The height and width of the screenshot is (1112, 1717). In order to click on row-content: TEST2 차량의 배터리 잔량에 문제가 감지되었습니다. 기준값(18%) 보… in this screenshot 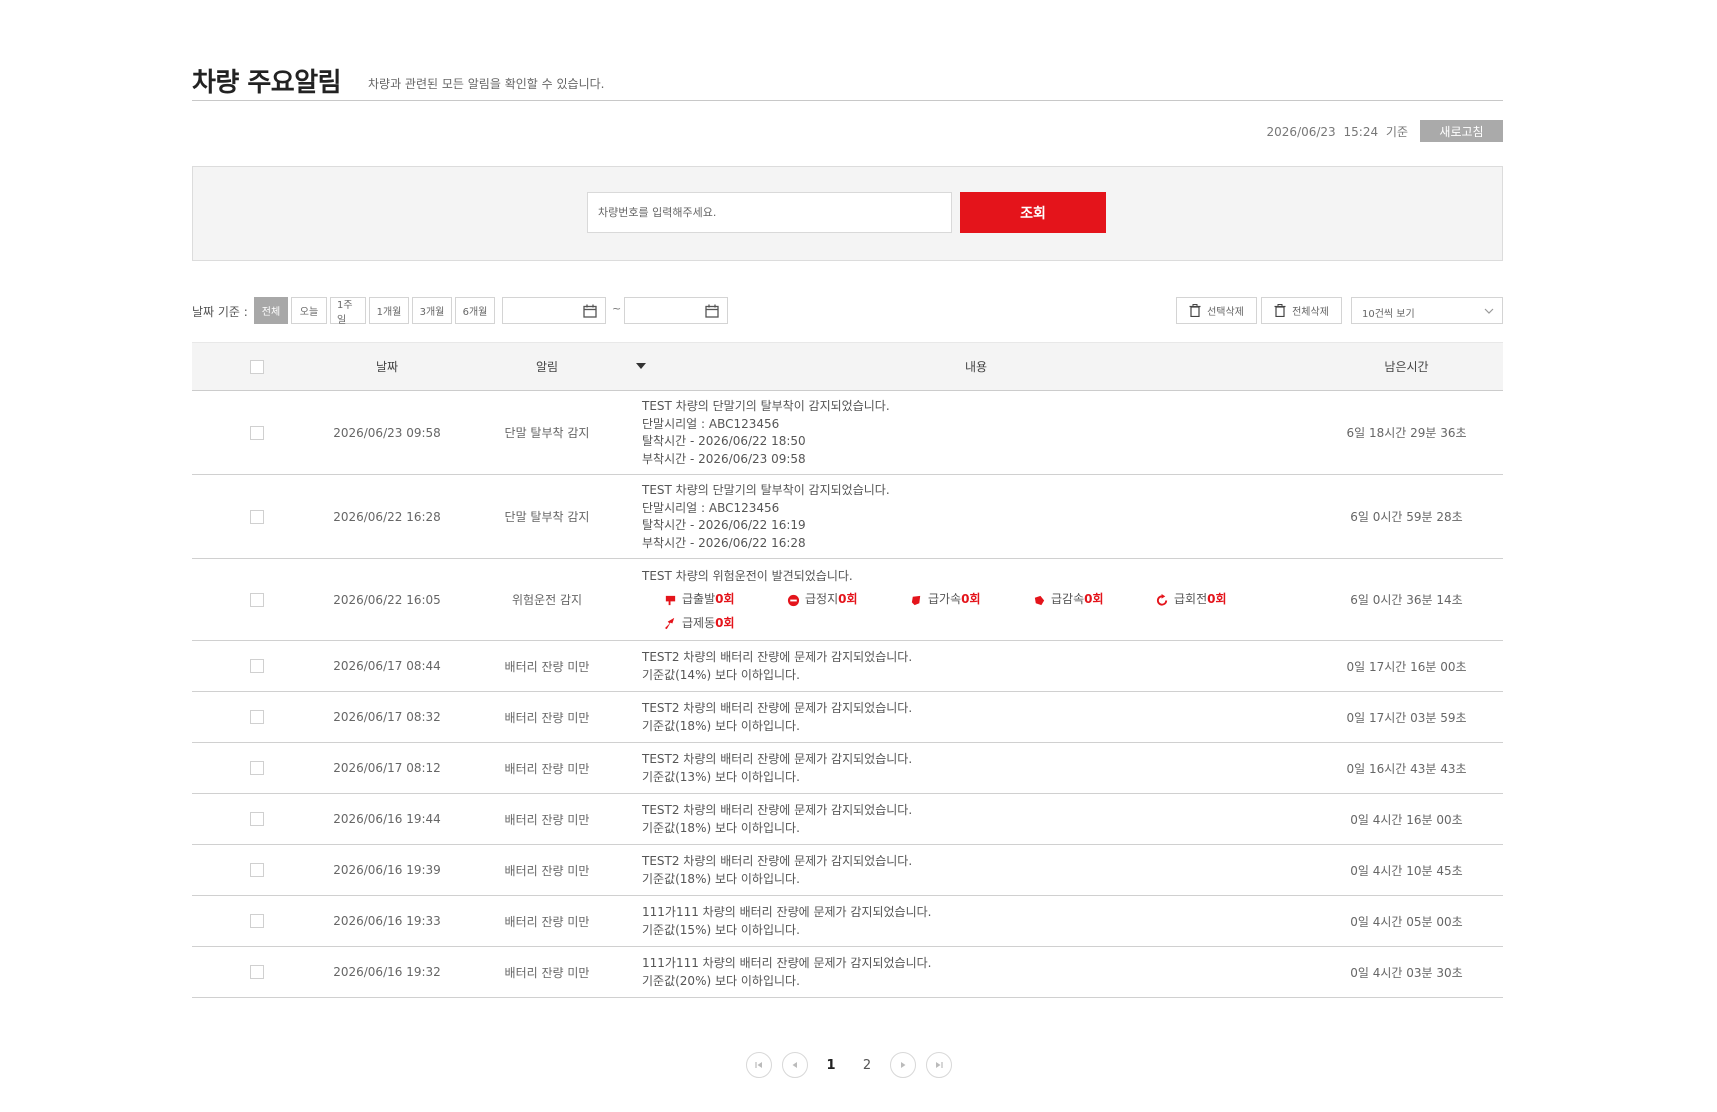, I will do `click(976, 870)`.